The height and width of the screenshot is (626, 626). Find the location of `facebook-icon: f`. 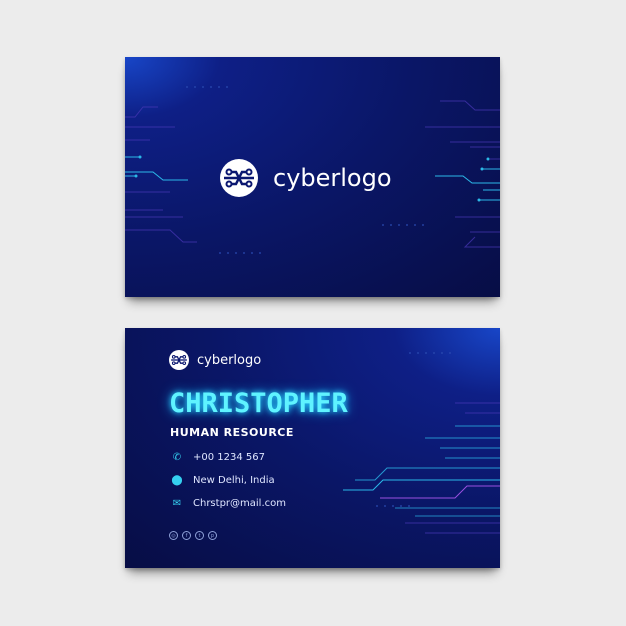

facebook-icon: f is located at coordinates (186, 535).